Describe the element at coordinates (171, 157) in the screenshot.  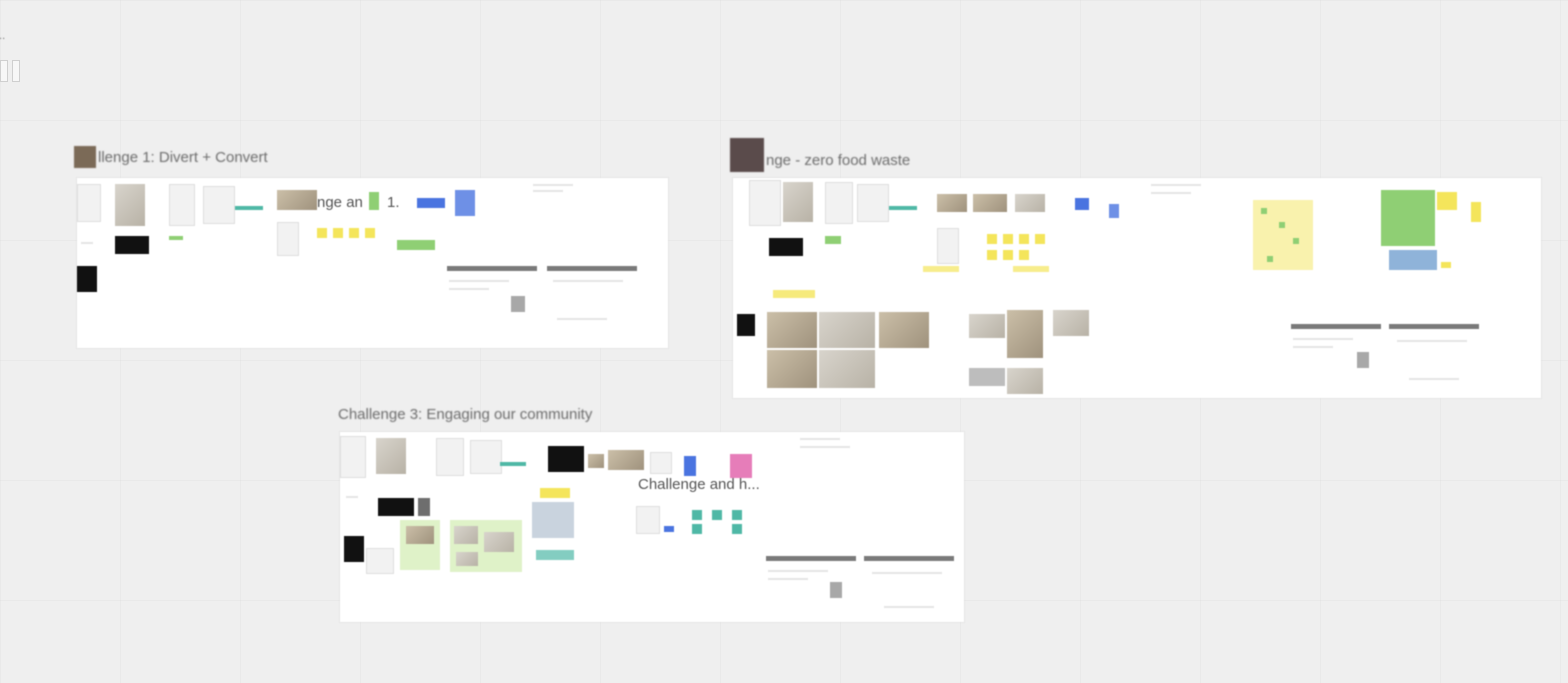
I see `frame-title-challenge-1: llenge 1: Divert + Convert` at that location.